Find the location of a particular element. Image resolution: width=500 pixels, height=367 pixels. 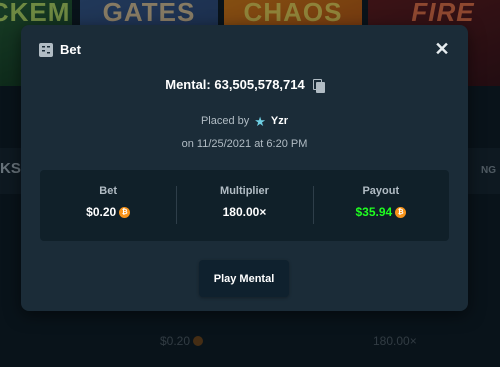

stat-value: $0.20 ₿ is located at coordinates (108, 212).